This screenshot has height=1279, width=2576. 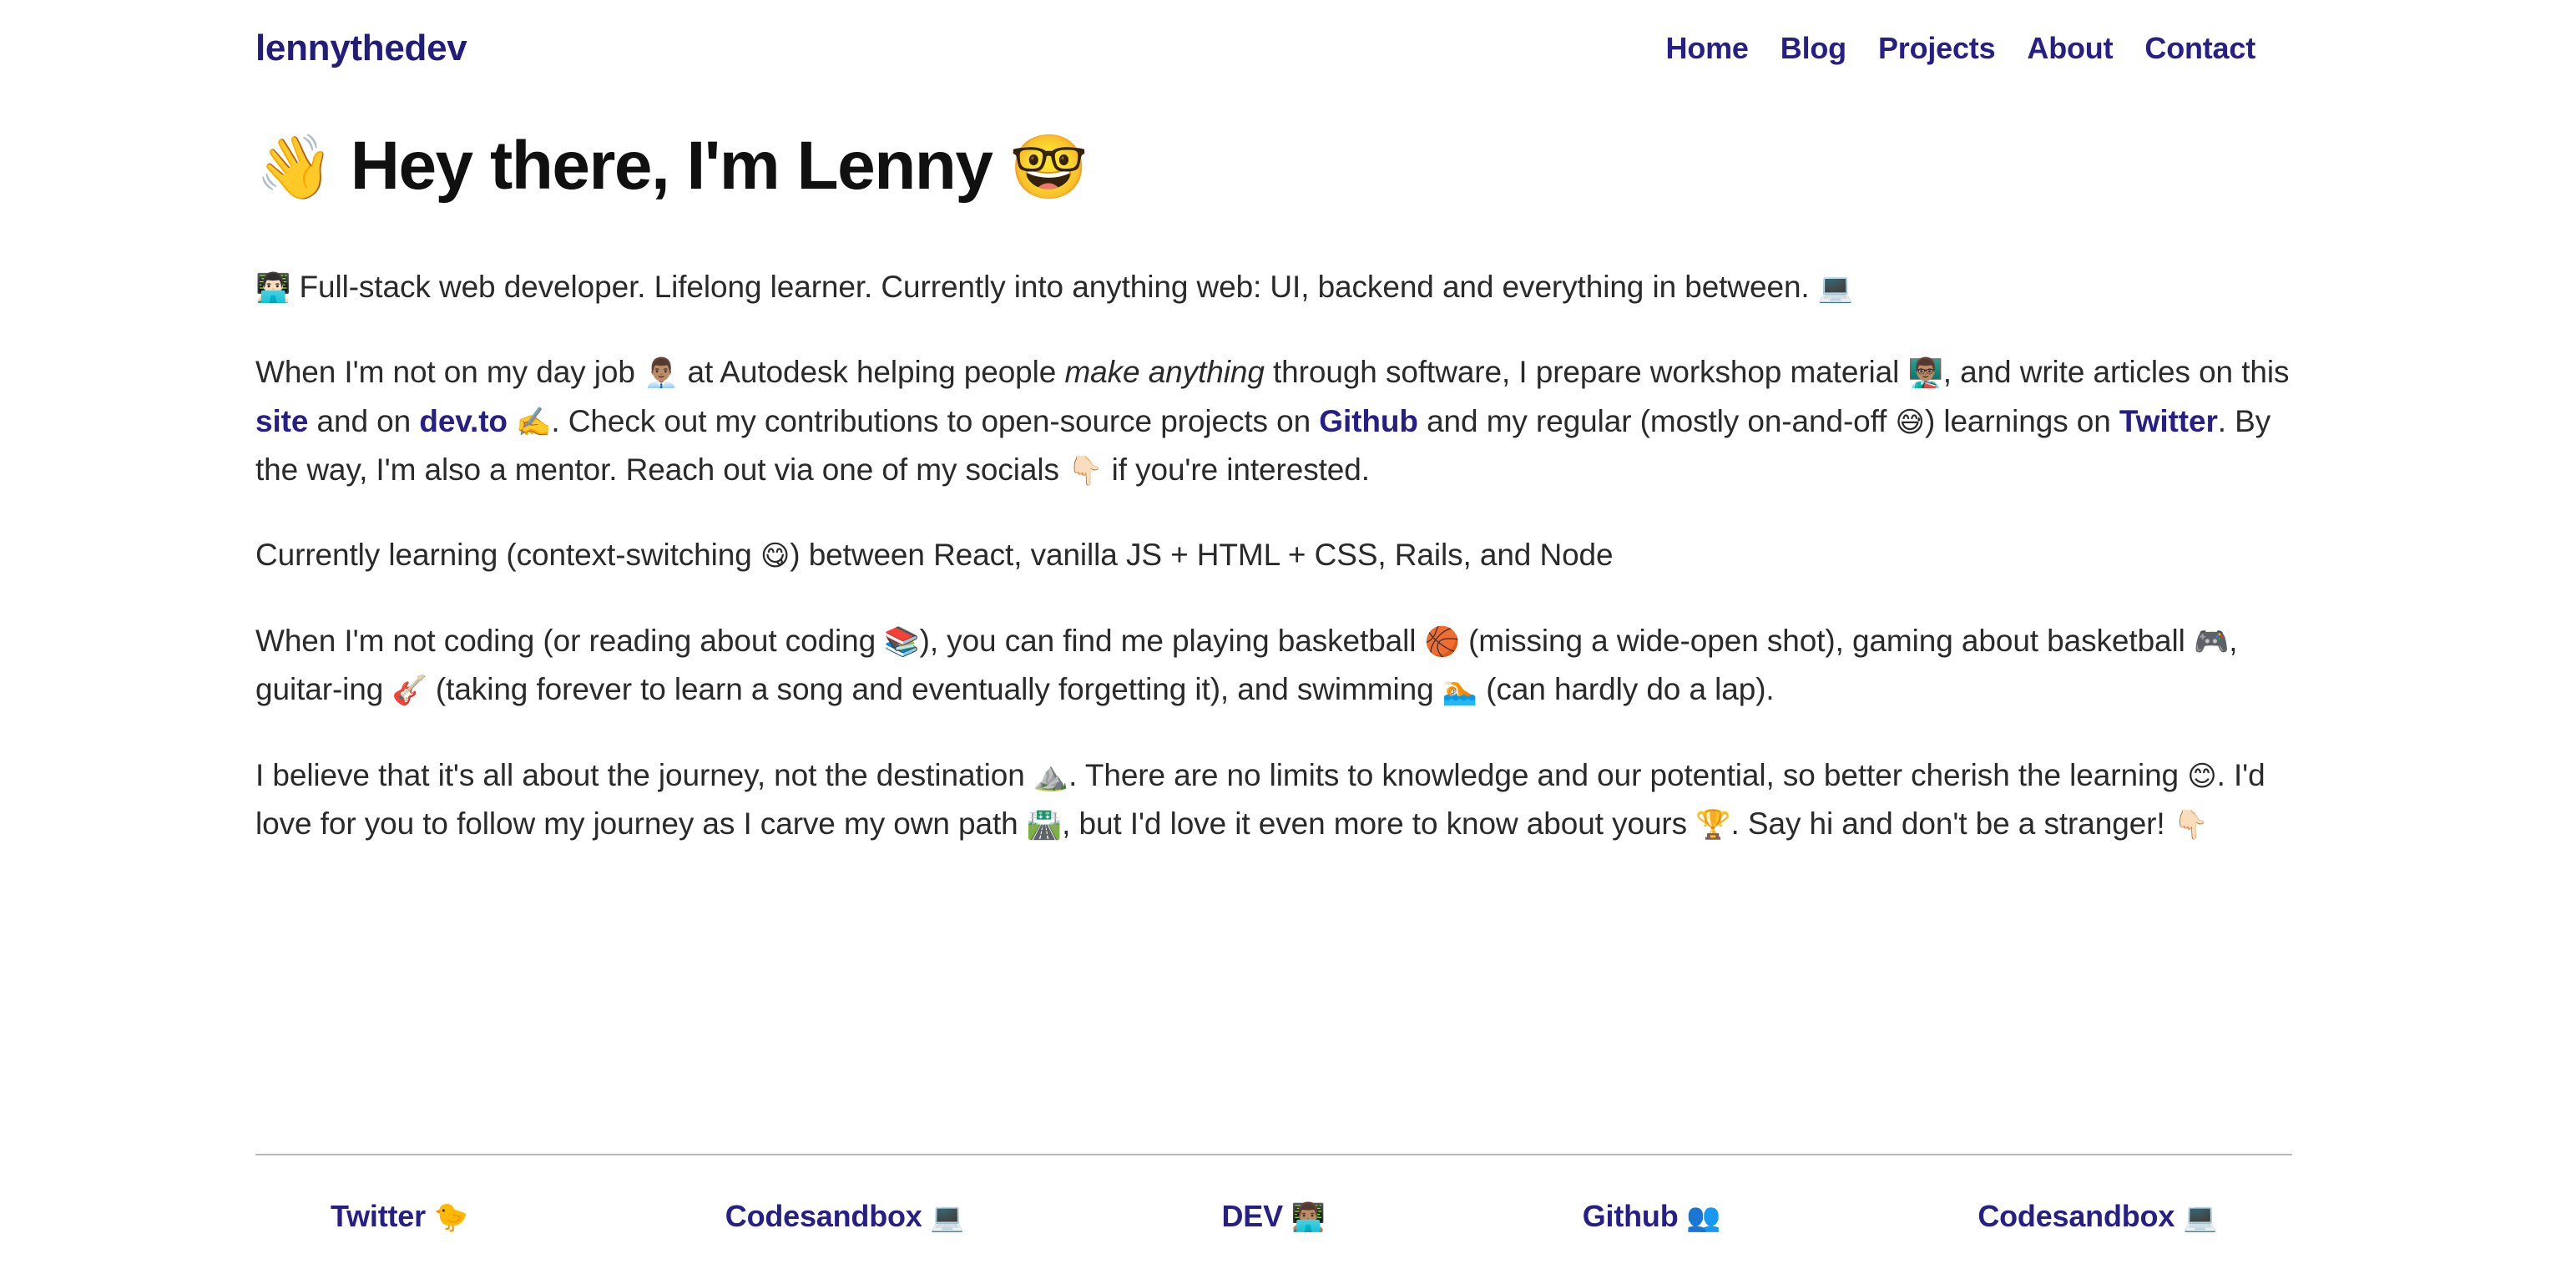 What do you see at coordinates (1044, 825) in the screenshot?
I see `motorway-icon: 🛣️` at bounding box center [1044, 825].